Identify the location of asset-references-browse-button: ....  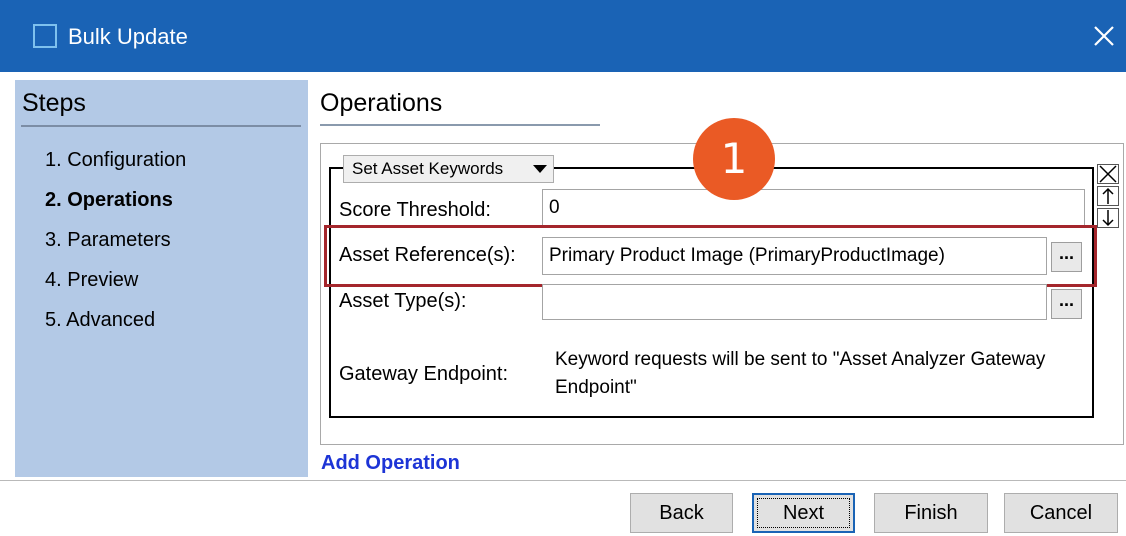
(1066, 257).